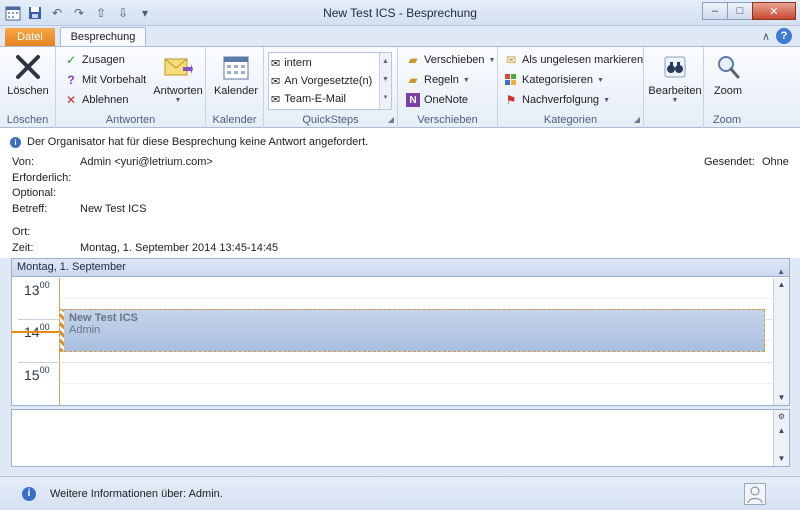 This screenshot has width=800, height=510. Describe the element at coordinates (28, 74) in the screenshot. I see `delete-button: Löschen` at that location.